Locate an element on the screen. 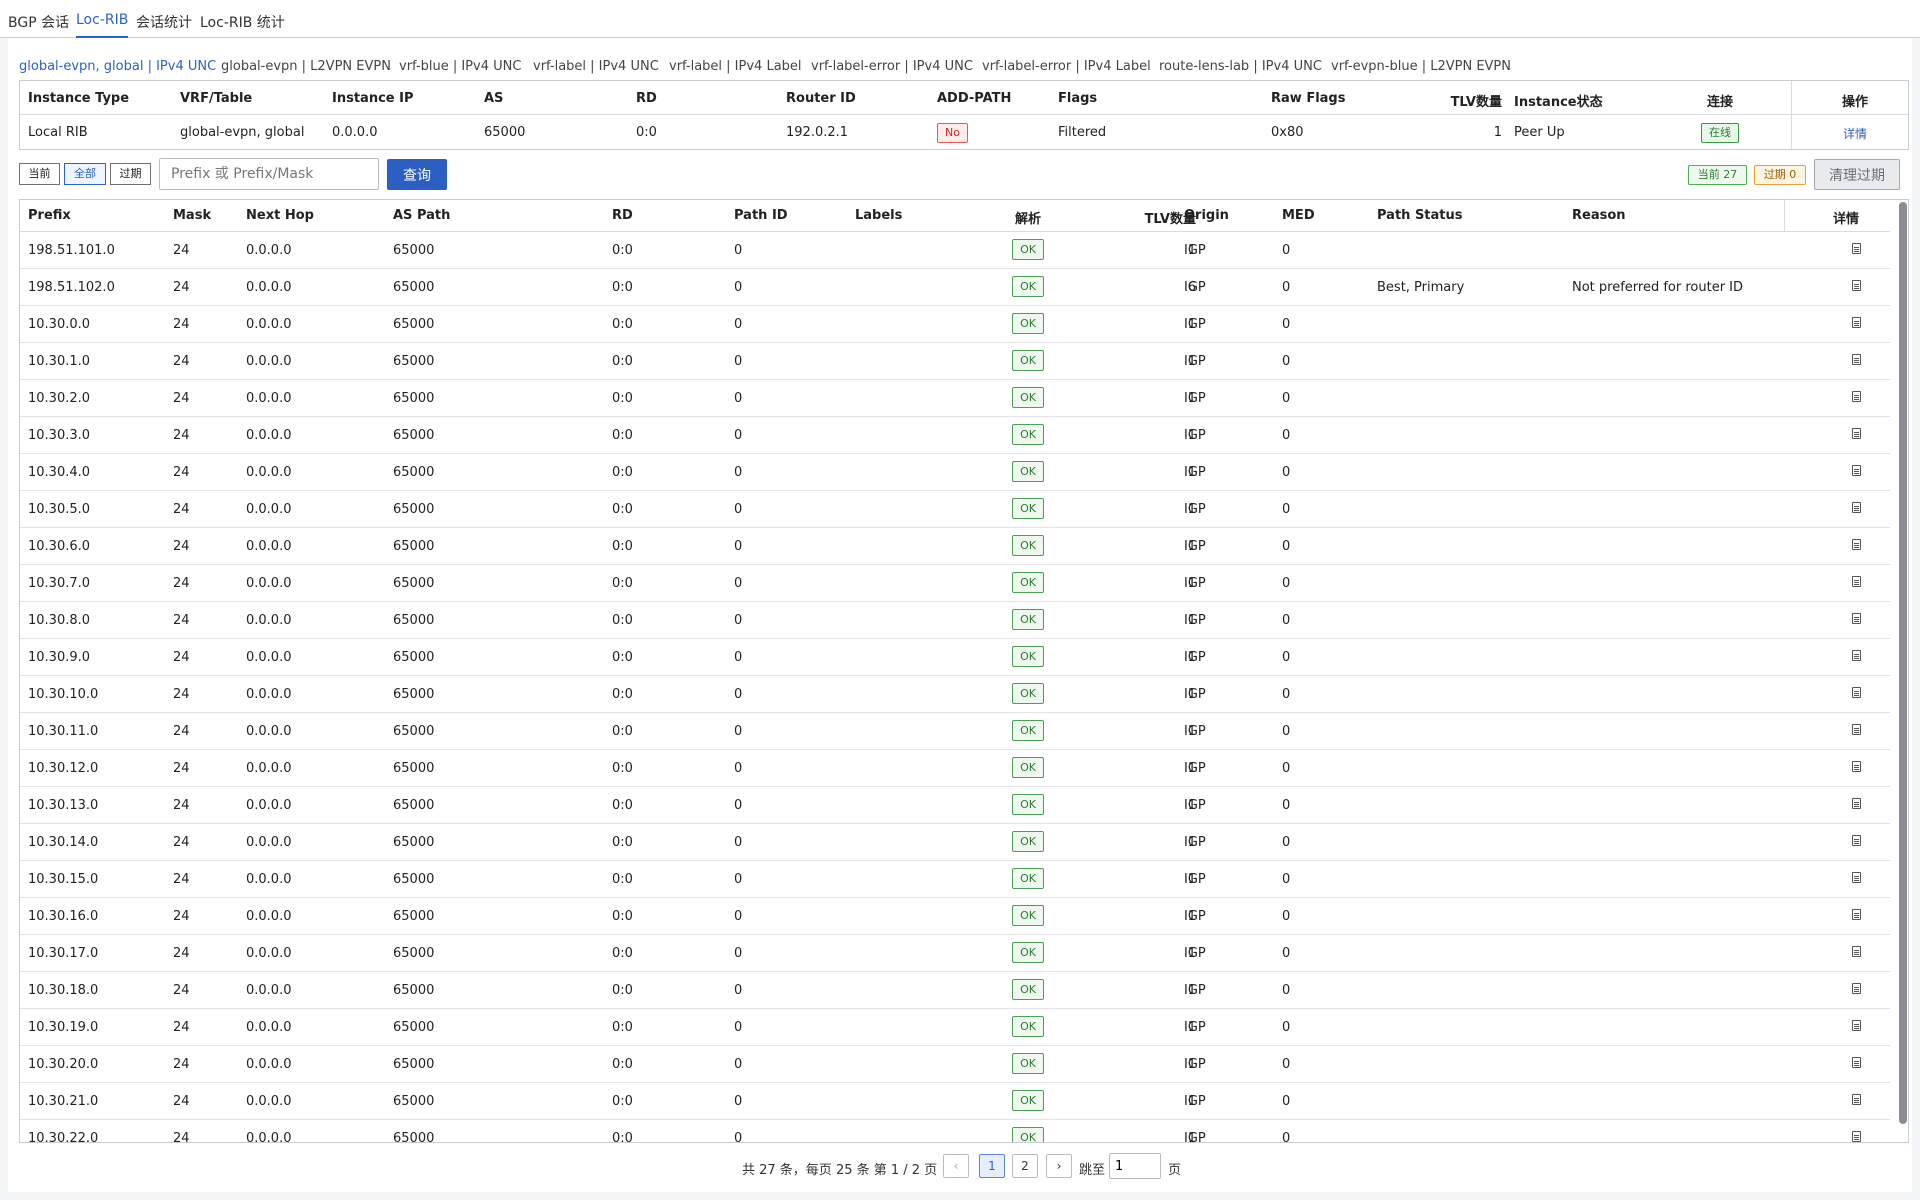 The height and width of the screenshot is (1200, 1920). subtab-global-evpn-ipv4-unc: global-evpn, global | IPv4 UNC is located at coordinates (118, 70).